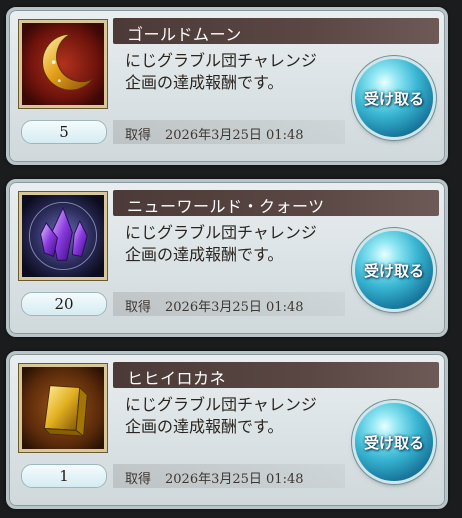 Image resolution: width=462 pixels, height=518 pixels. What do you see at coordinates (64, 476) in the screenshot?
I see `quantity-badge: 1` at bounding box center [64, 476].